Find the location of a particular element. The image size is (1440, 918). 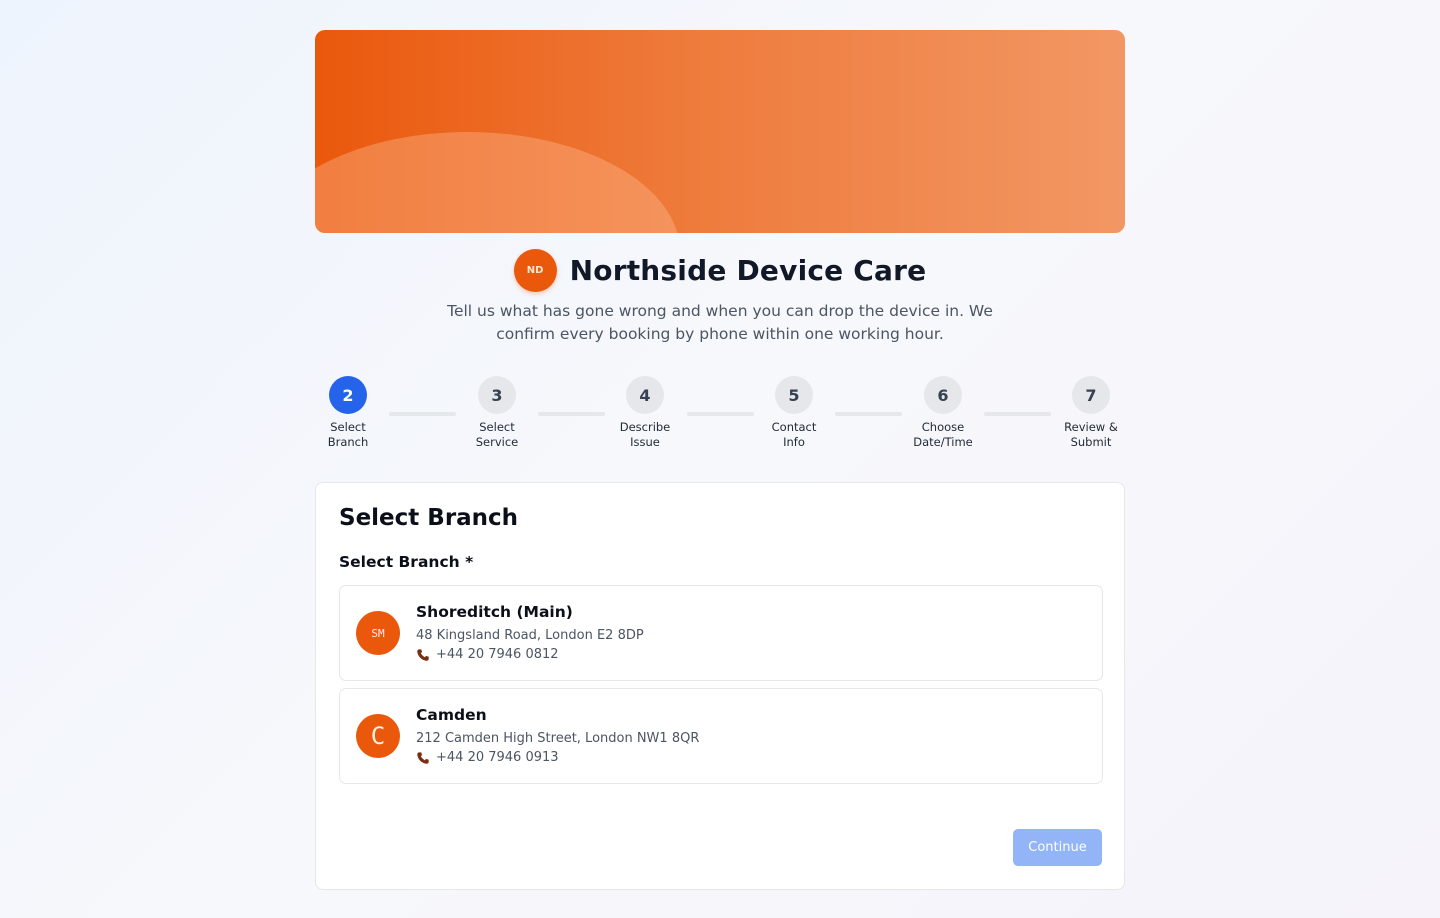

step-label-line: Review & is located at coordinates (1091, 427).